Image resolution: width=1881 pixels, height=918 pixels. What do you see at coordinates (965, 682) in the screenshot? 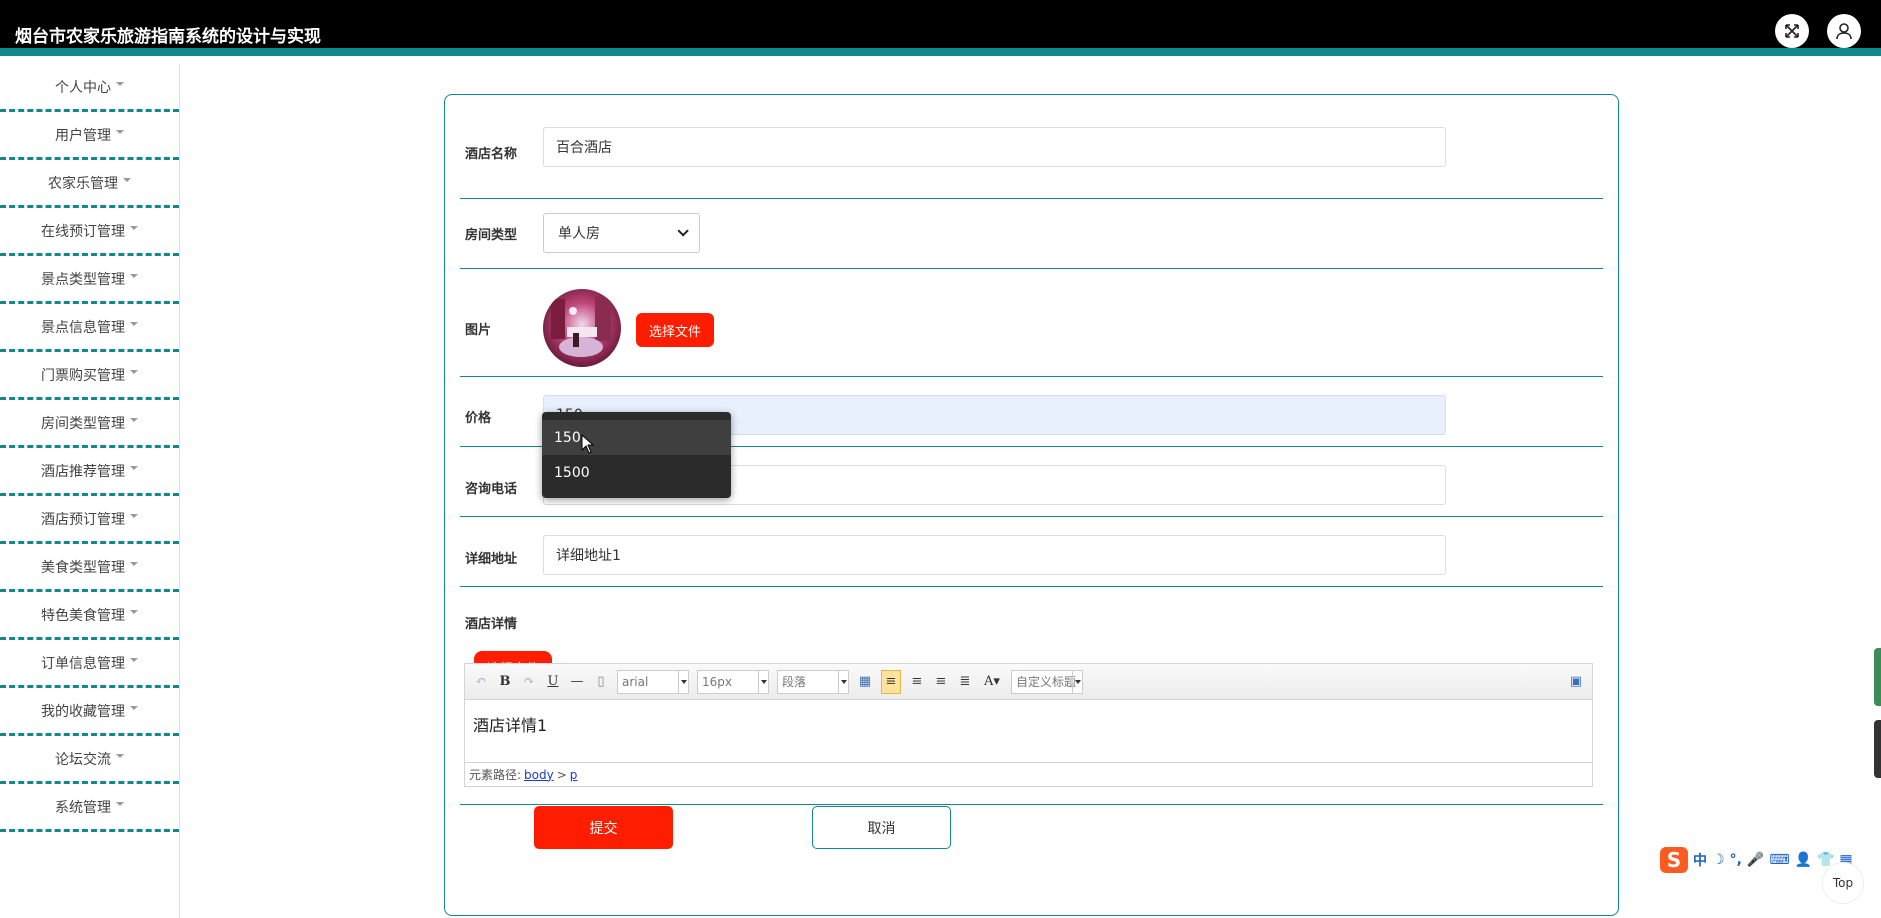
I see `align-justify-icon: ≣` at bounding box center [965, 682].